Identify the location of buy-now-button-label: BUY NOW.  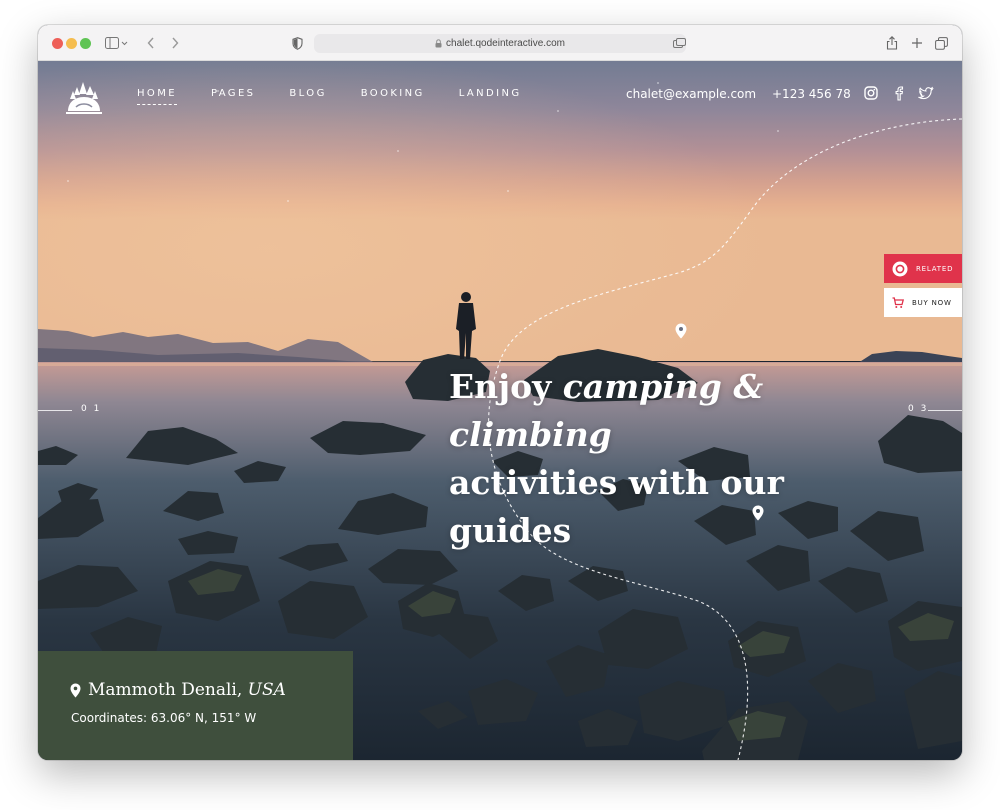
(932, 302).